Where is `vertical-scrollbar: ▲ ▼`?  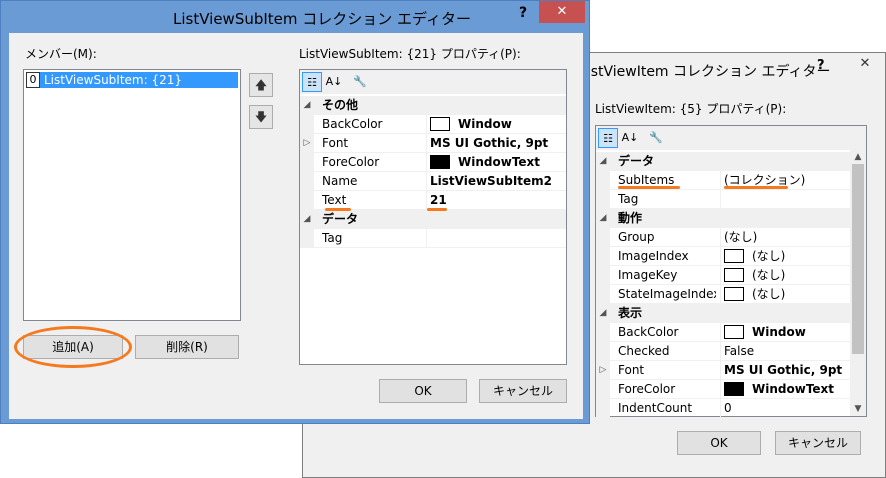
vertical-scrollbar: ▲ ▼ is located at coordinates (858, 283).